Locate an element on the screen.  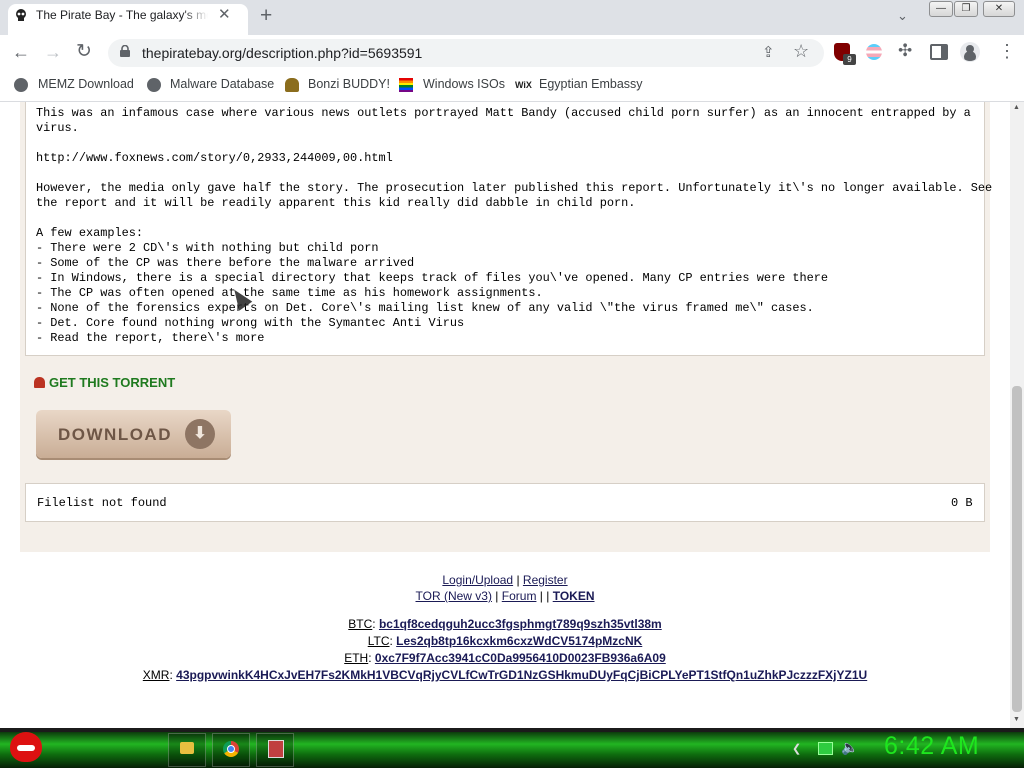
back-arrow-icon: ← is located at coordinates (21, 52).